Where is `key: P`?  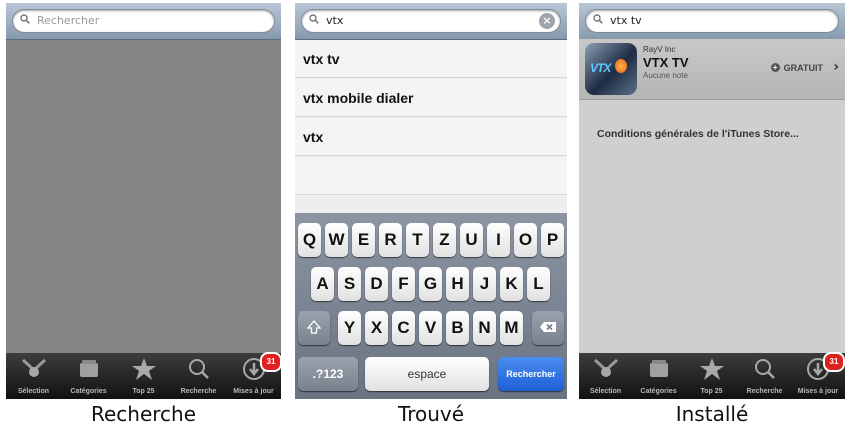 key: P is located at coordinates (552, 240).